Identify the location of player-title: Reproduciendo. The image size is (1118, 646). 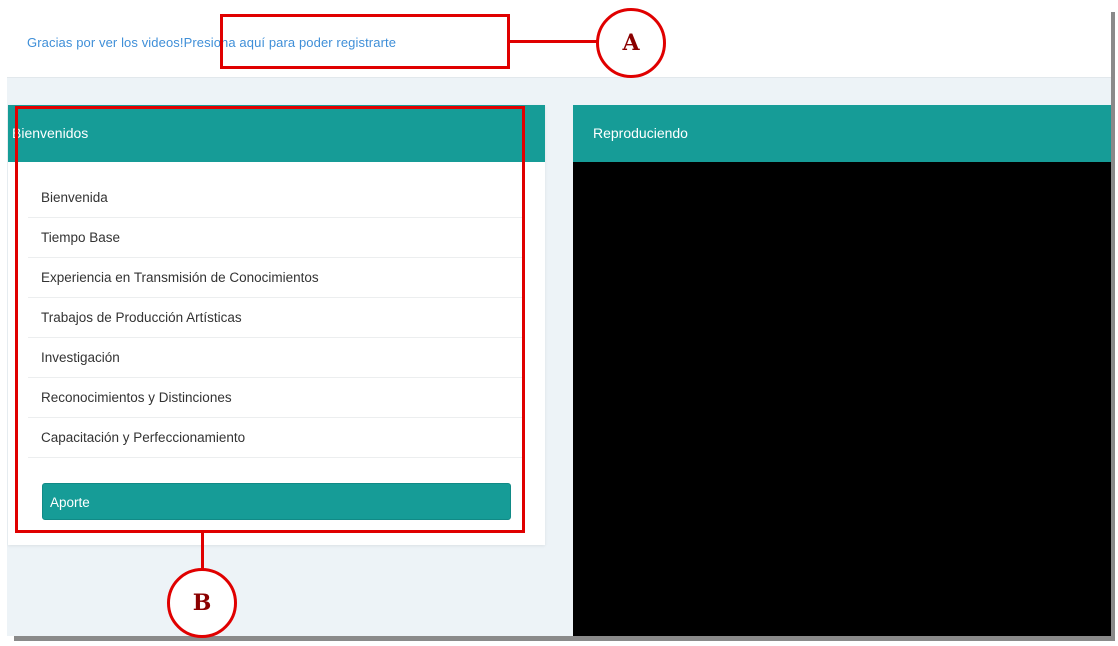
(844, 133).